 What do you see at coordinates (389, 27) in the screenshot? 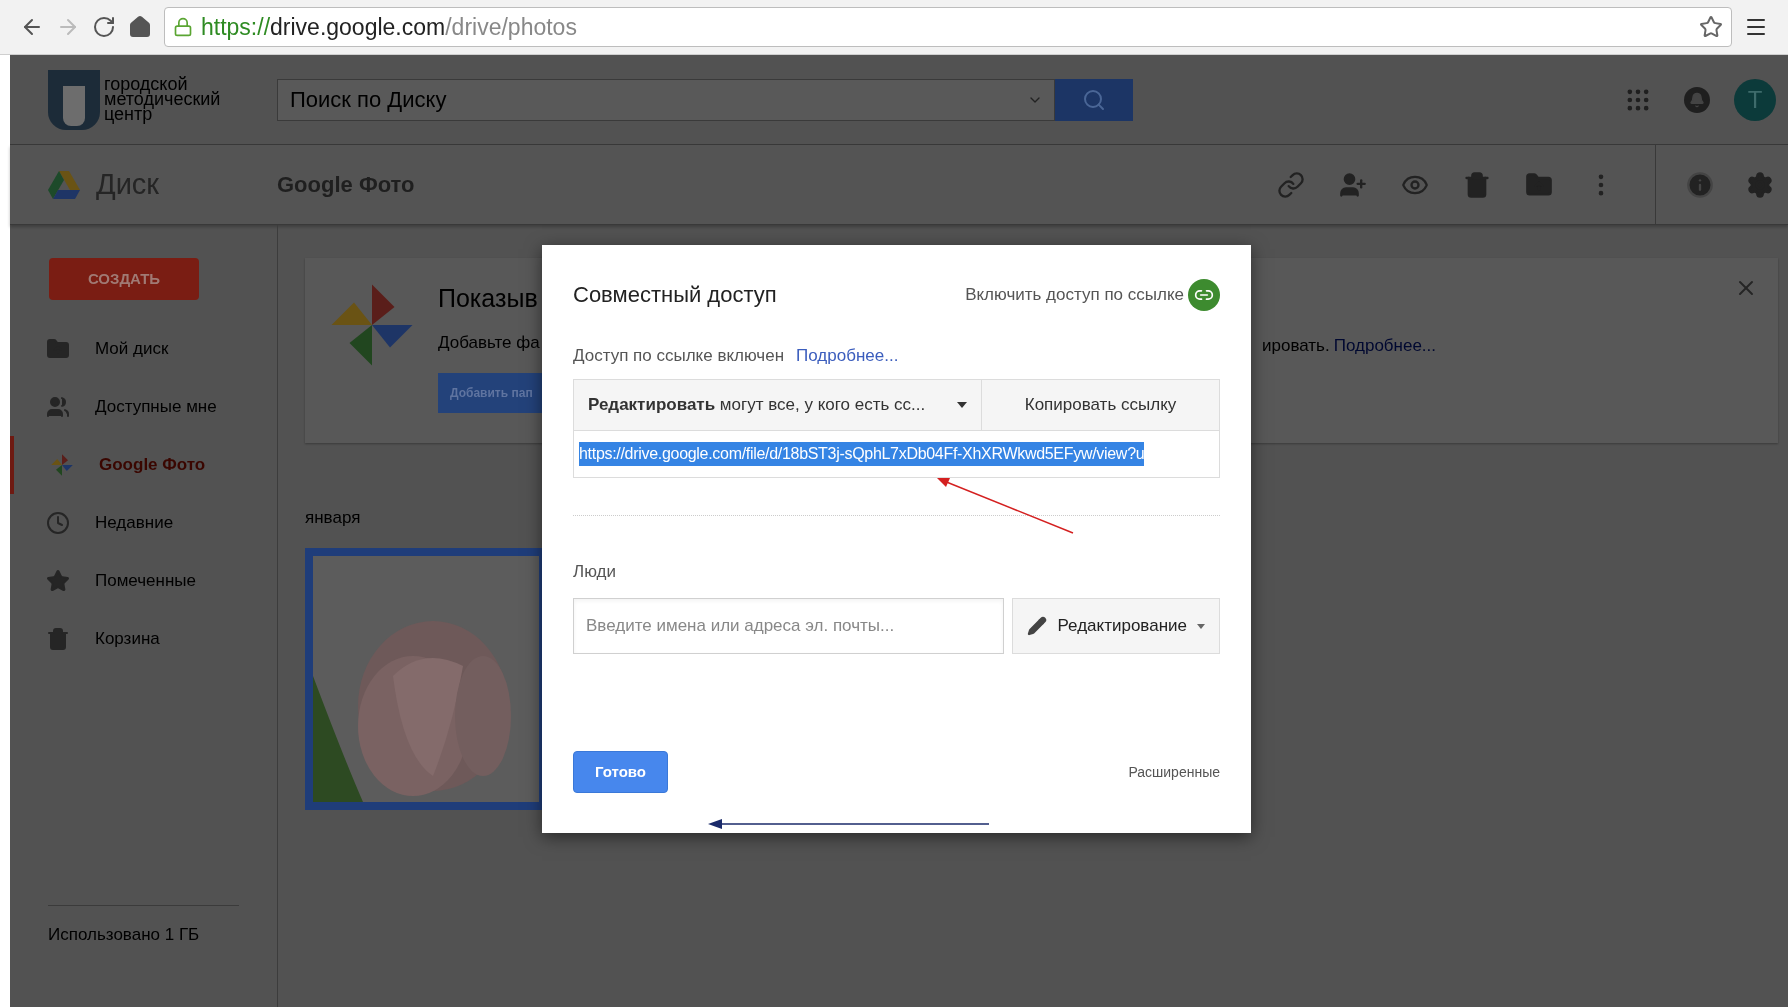
I see `url-text: https://drive.google.com/drive/photos` at bounding box center [389, 27].